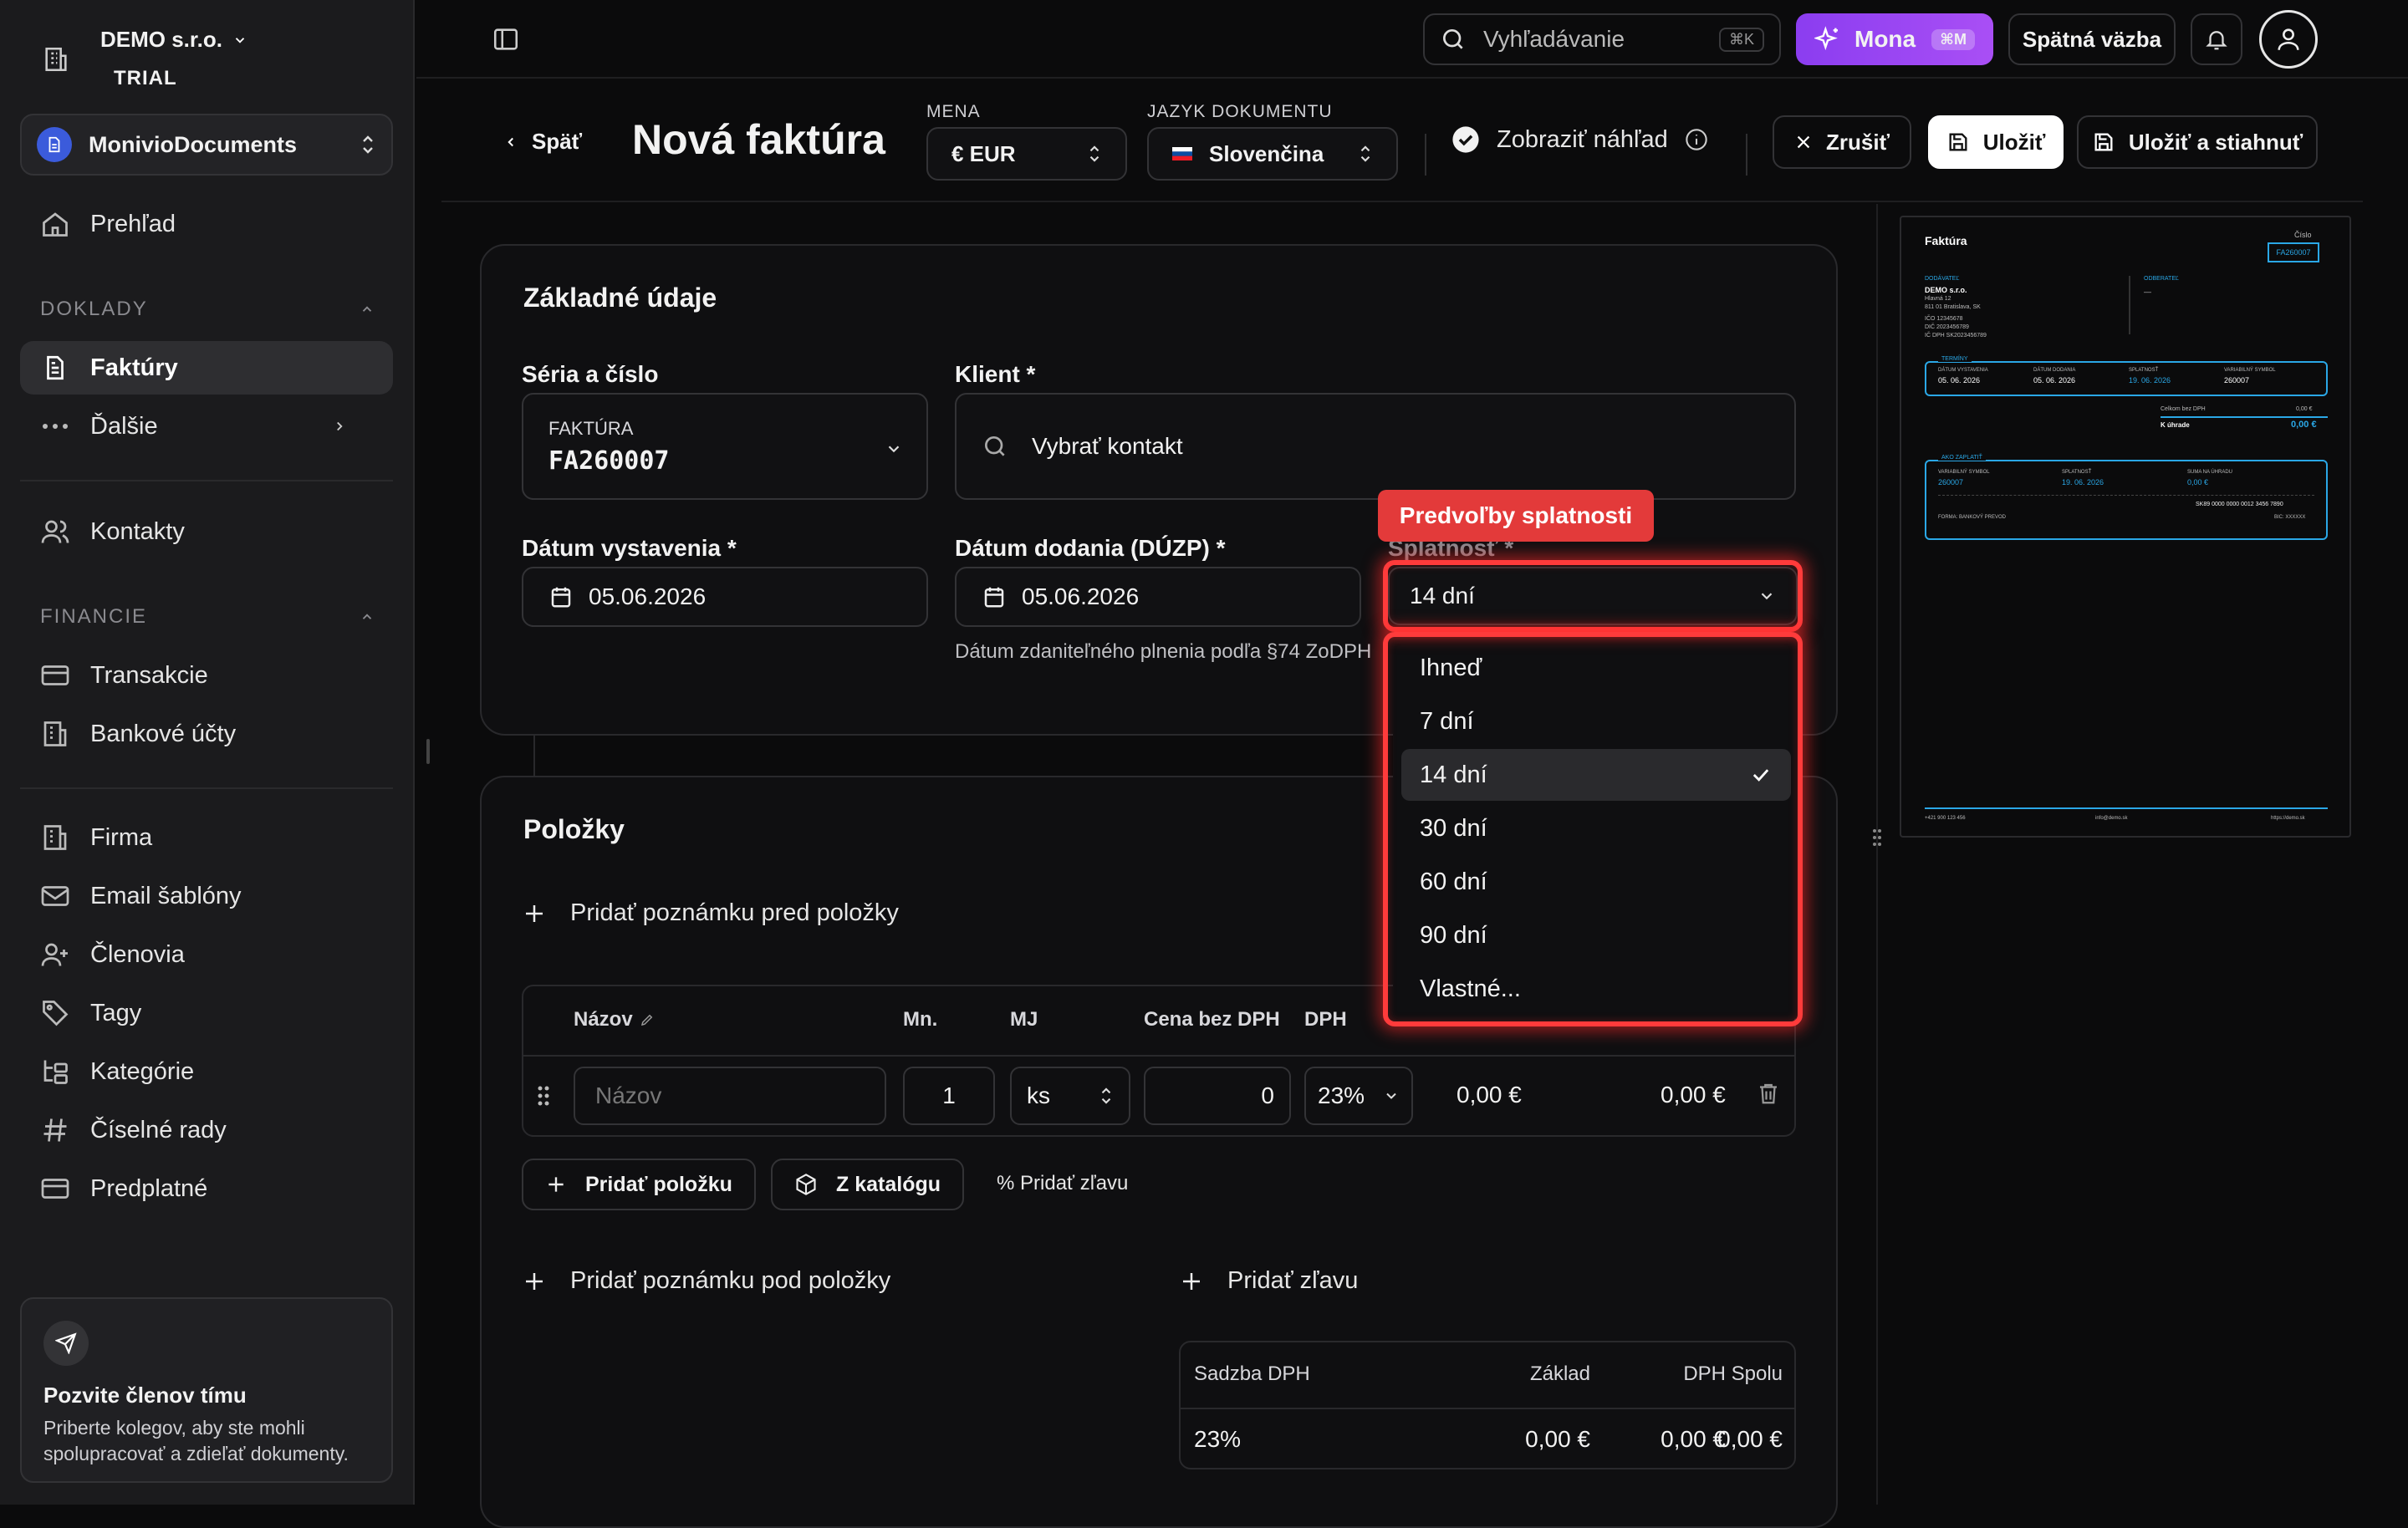  What do you see at coordinates (206, 224) in the screenshot?
I see `nav-overview: Prehľad` at bounding box center [206, 224].